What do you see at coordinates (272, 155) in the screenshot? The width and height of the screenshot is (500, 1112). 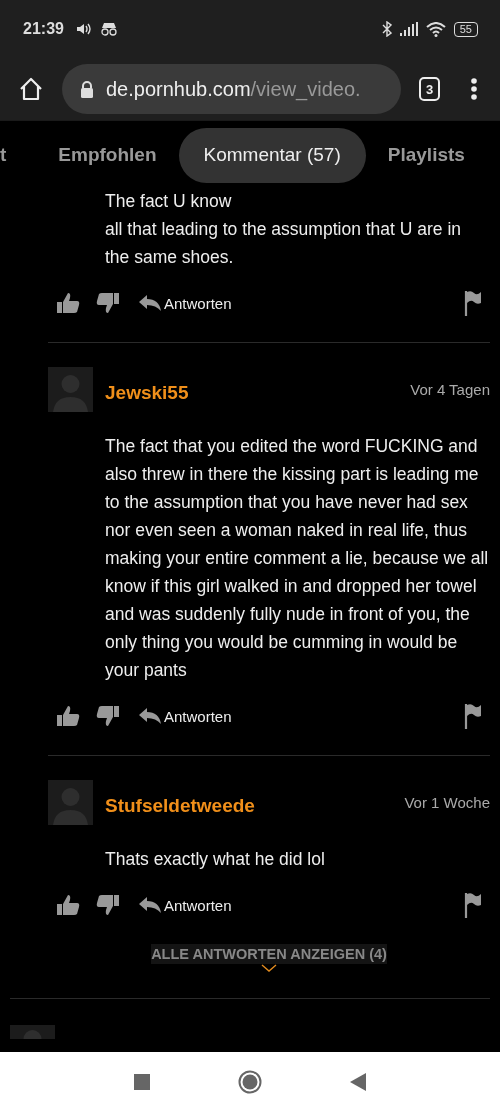 I see `tab: Kommentar (57)` at bounding box center [272, 155].